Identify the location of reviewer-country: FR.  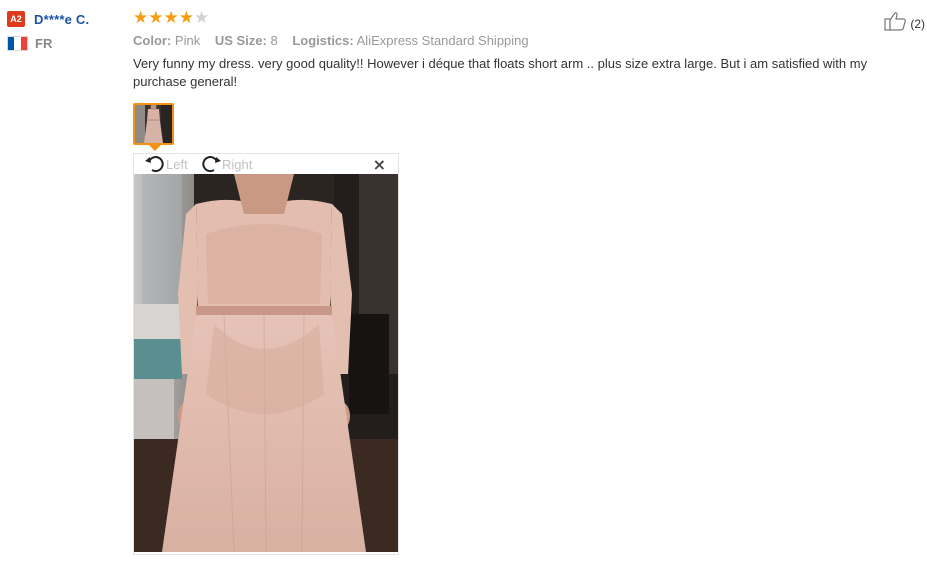
(44, 43).